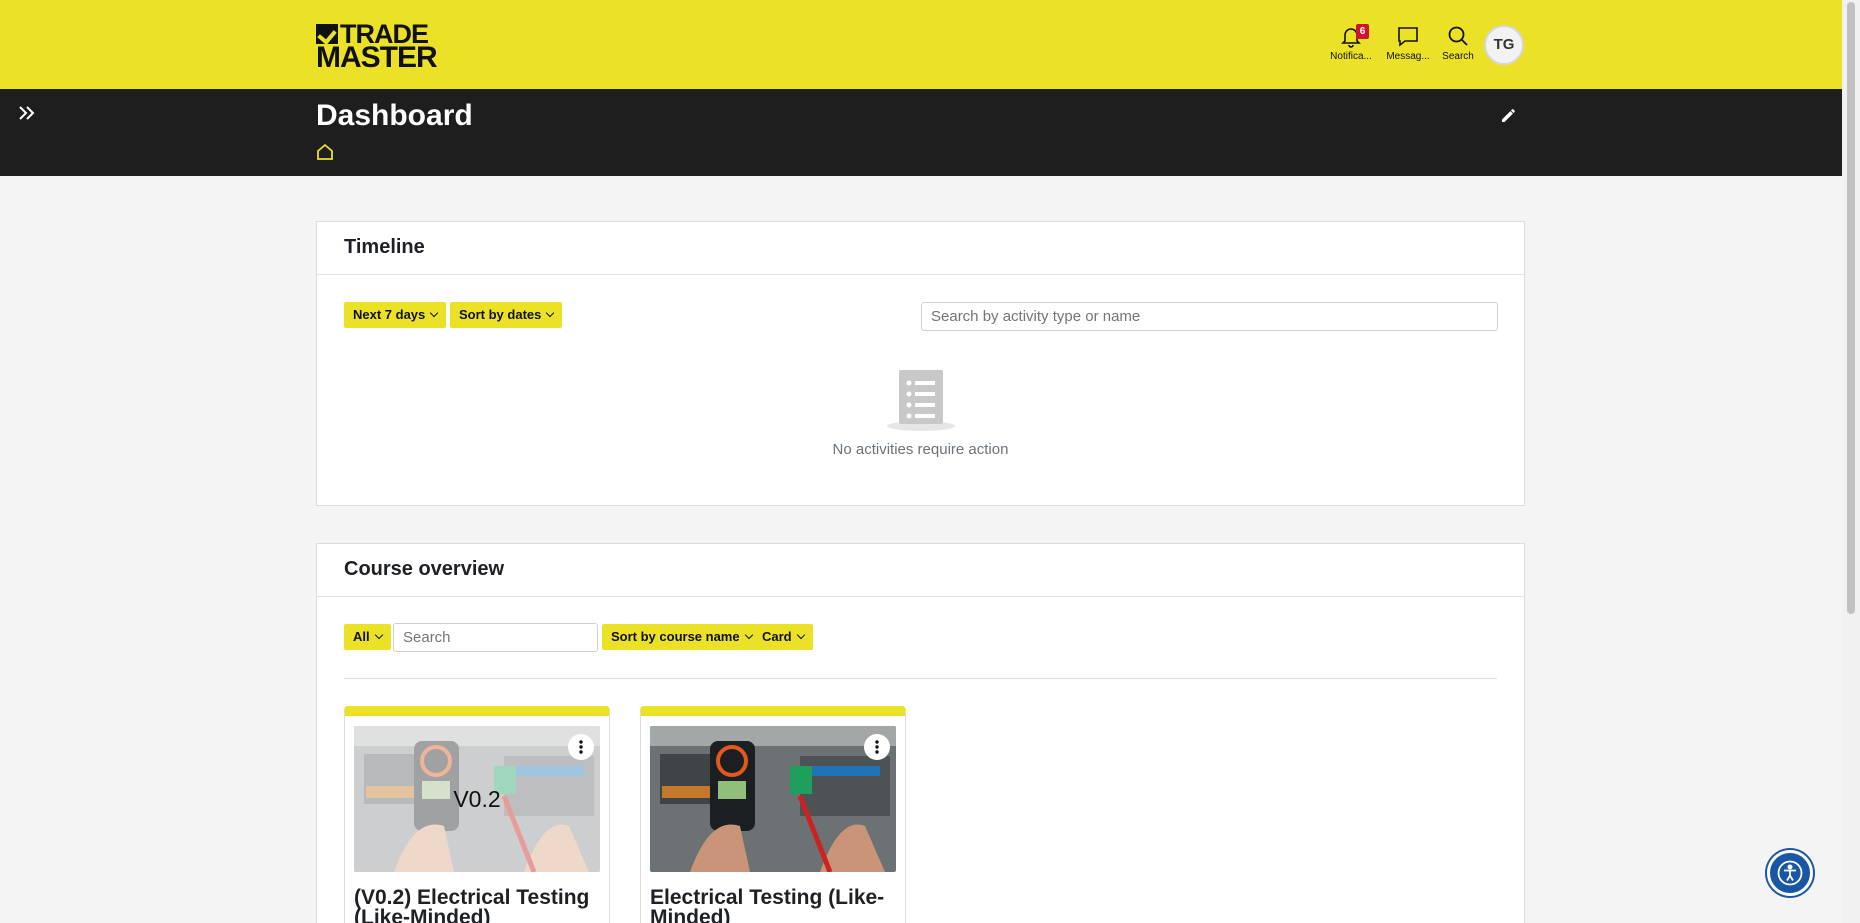  I want to click on accessibility-icon, so click(1790, 873).